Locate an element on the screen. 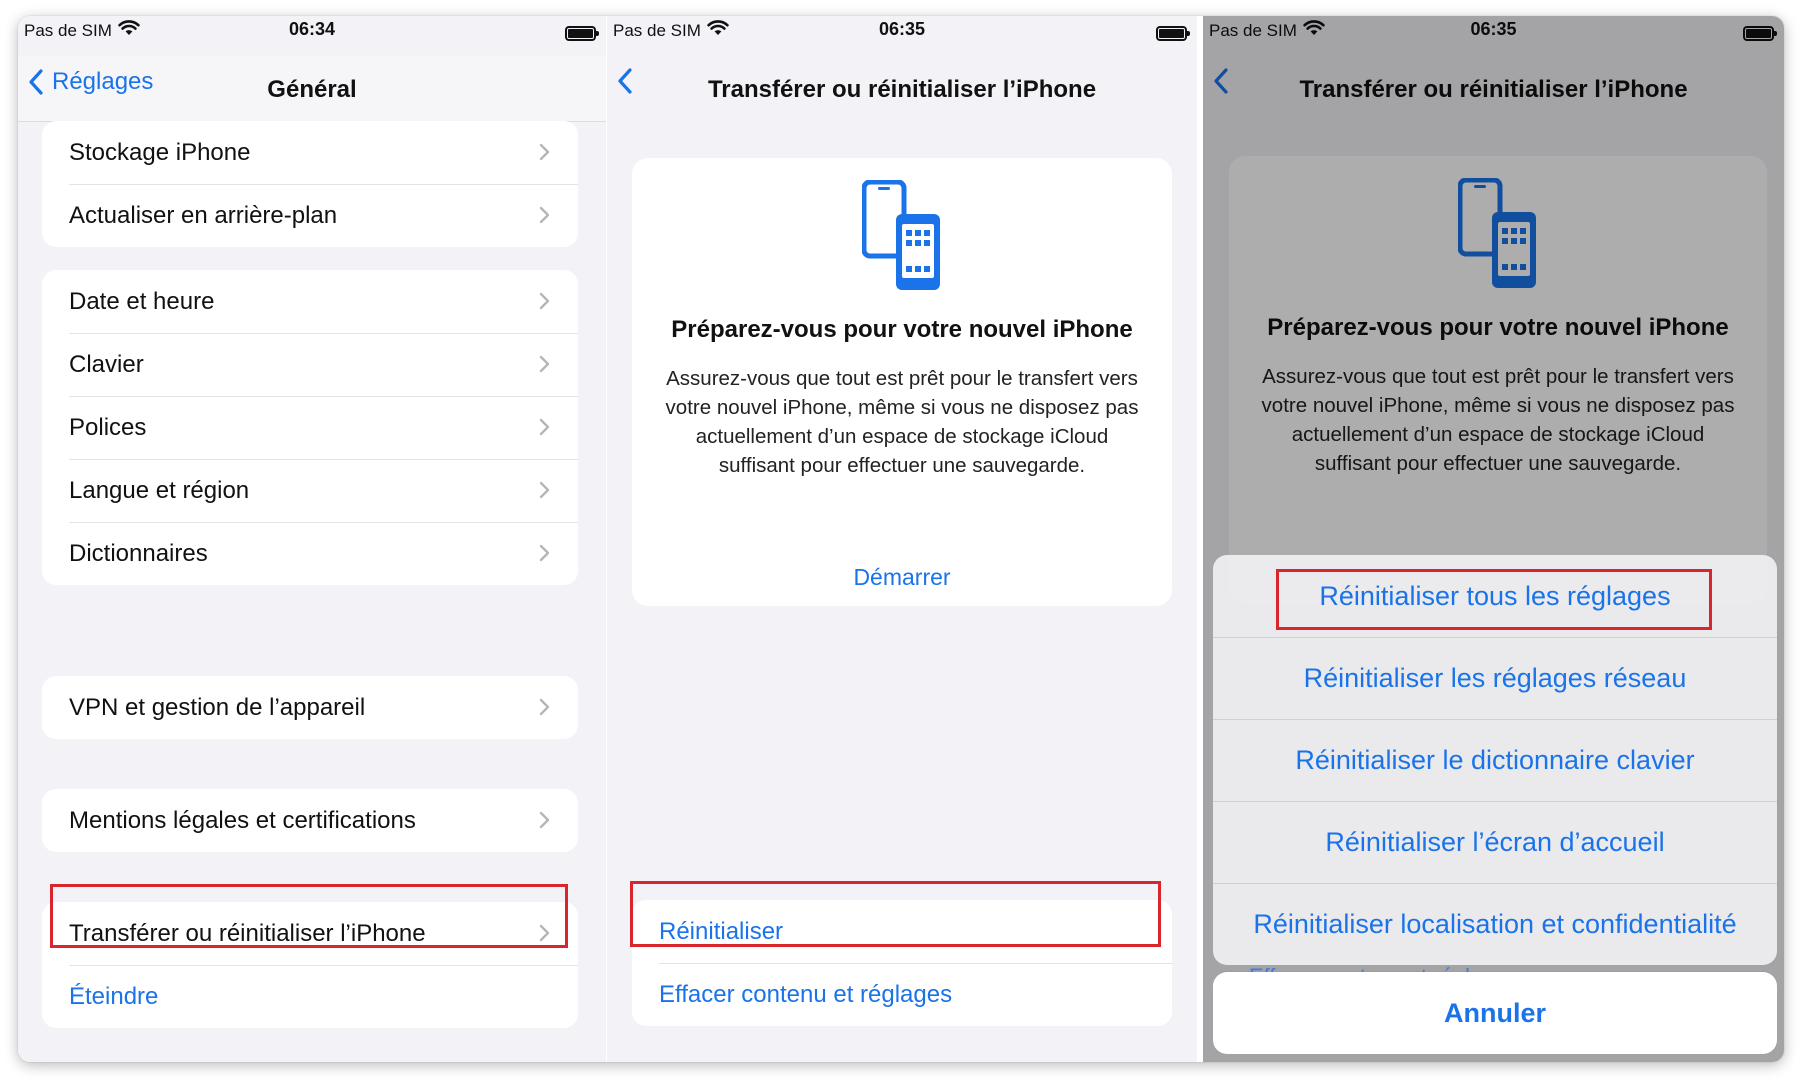 The image size is (1800, 1079). settings-row-dictionaries: Dictionnaires is located at coordinates (310, 553).